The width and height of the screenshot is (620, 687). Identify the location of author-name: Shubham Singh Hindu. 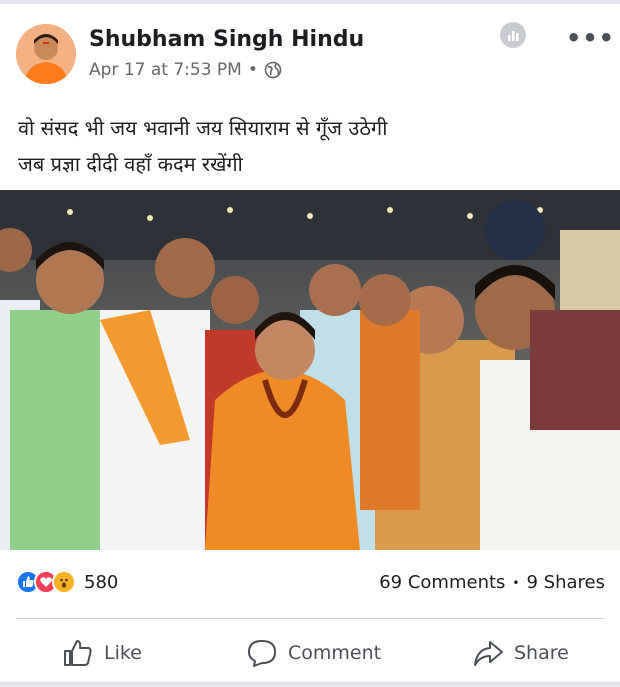
(226, 39).